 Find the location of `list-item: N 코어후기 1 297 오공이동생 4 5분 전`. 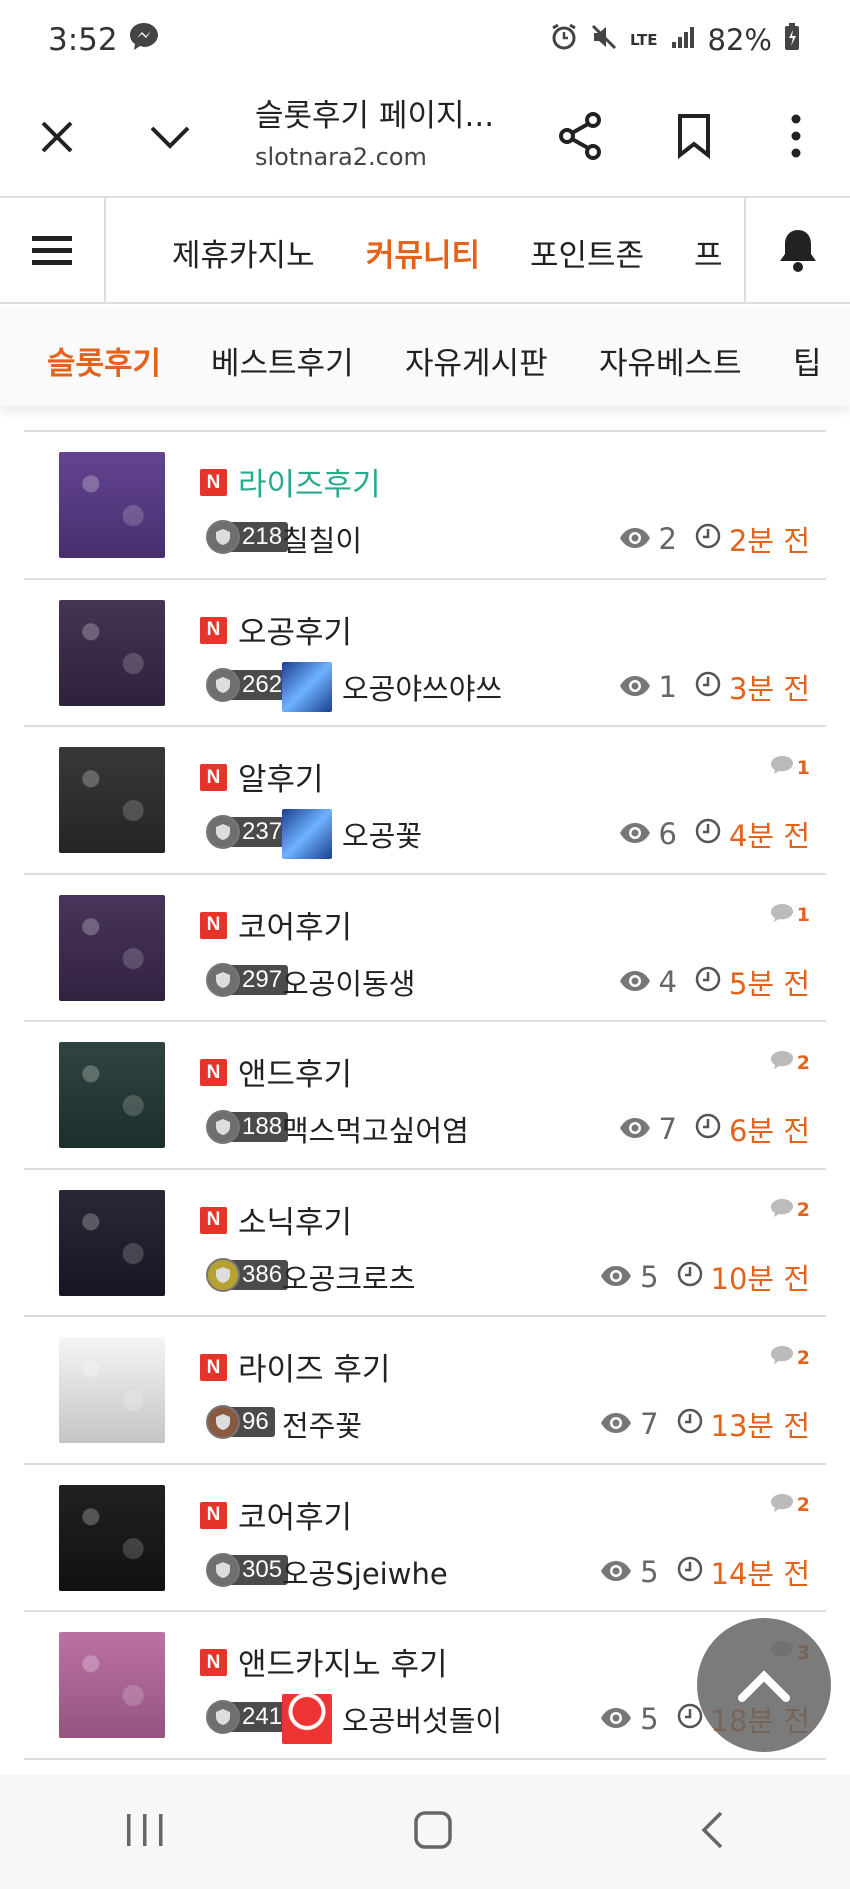

list-item: N 코어후기 1 297 오공이동생 4 5분 전 is located at coordinates (425, 948).